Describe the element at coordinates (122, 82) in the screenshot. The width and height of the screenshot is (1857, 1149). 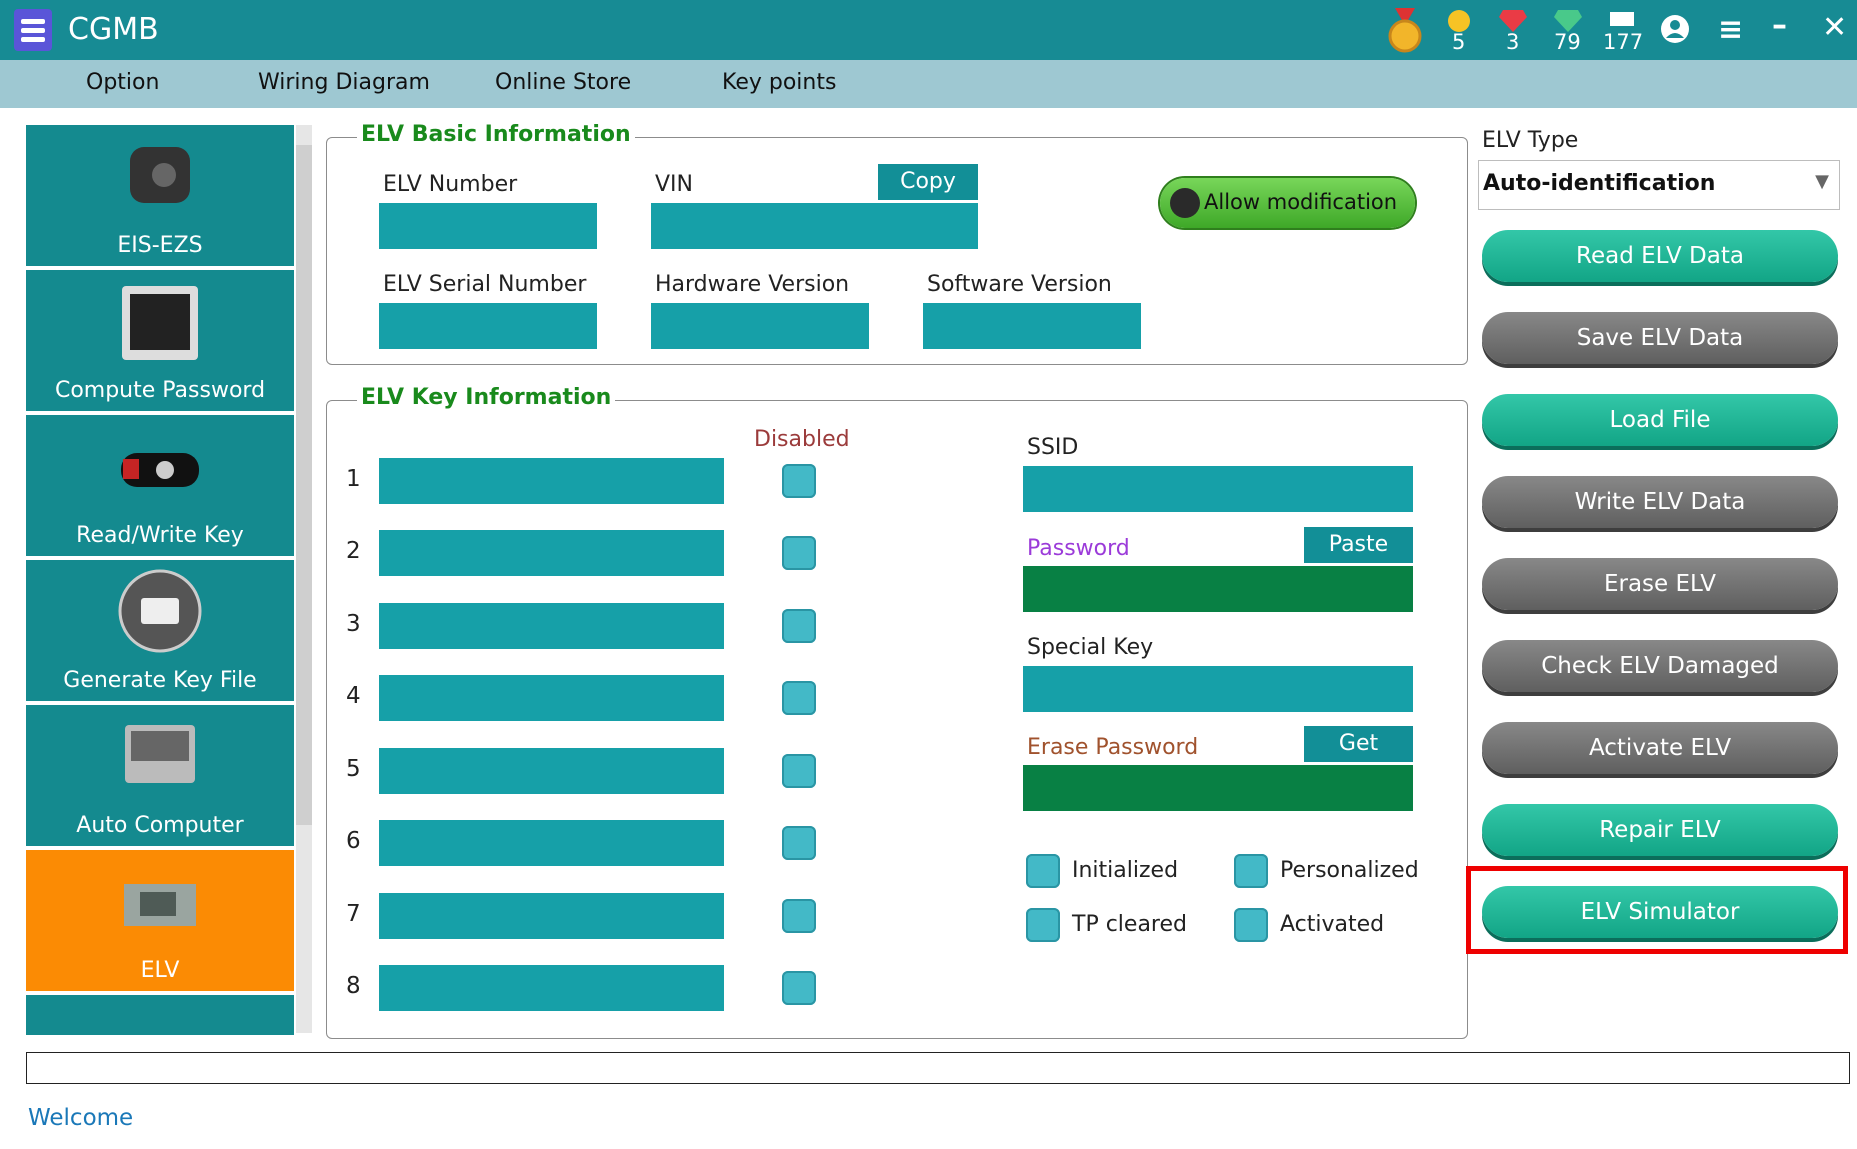
I see `menu-option: Option` at that location.